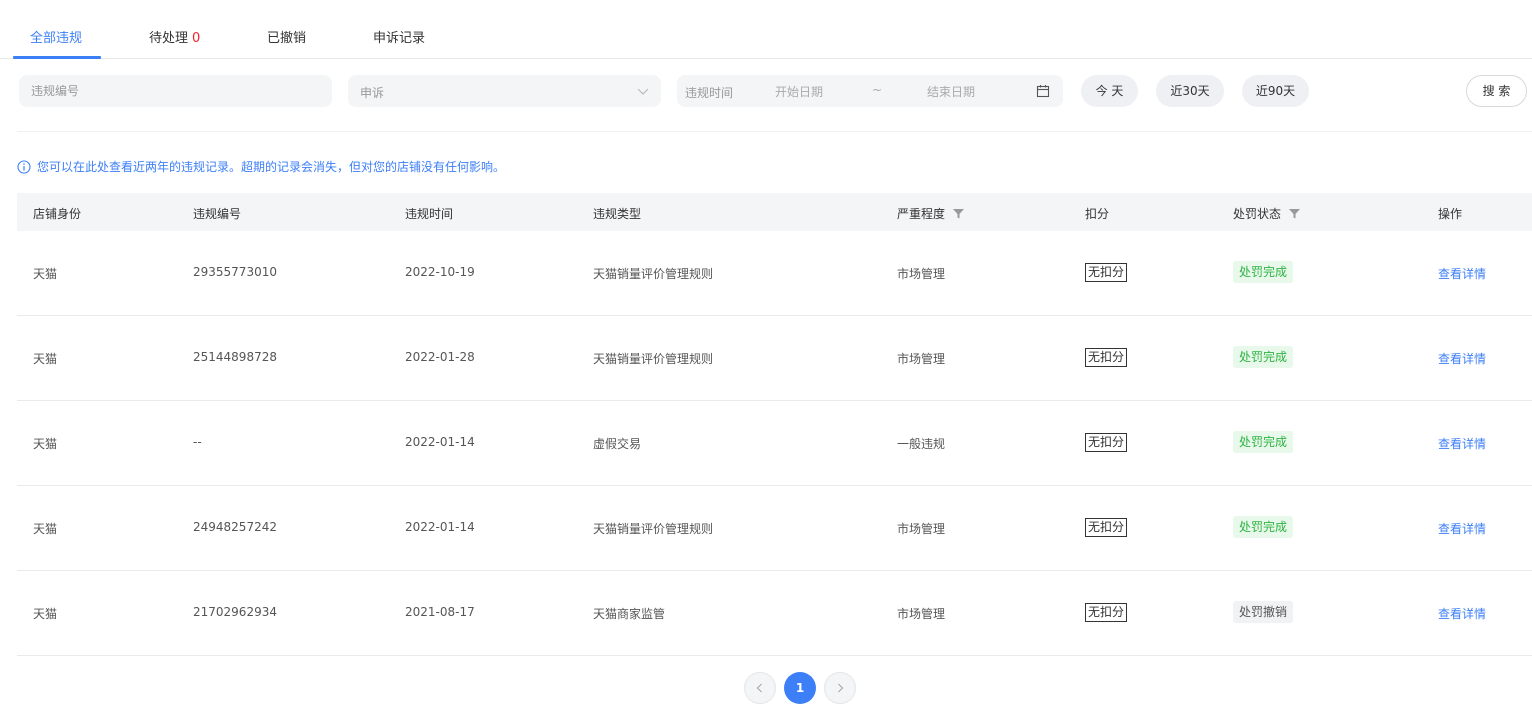 The image size is (1532, 724). I want to click on appeal-select: 申诉, so click(504, 91).